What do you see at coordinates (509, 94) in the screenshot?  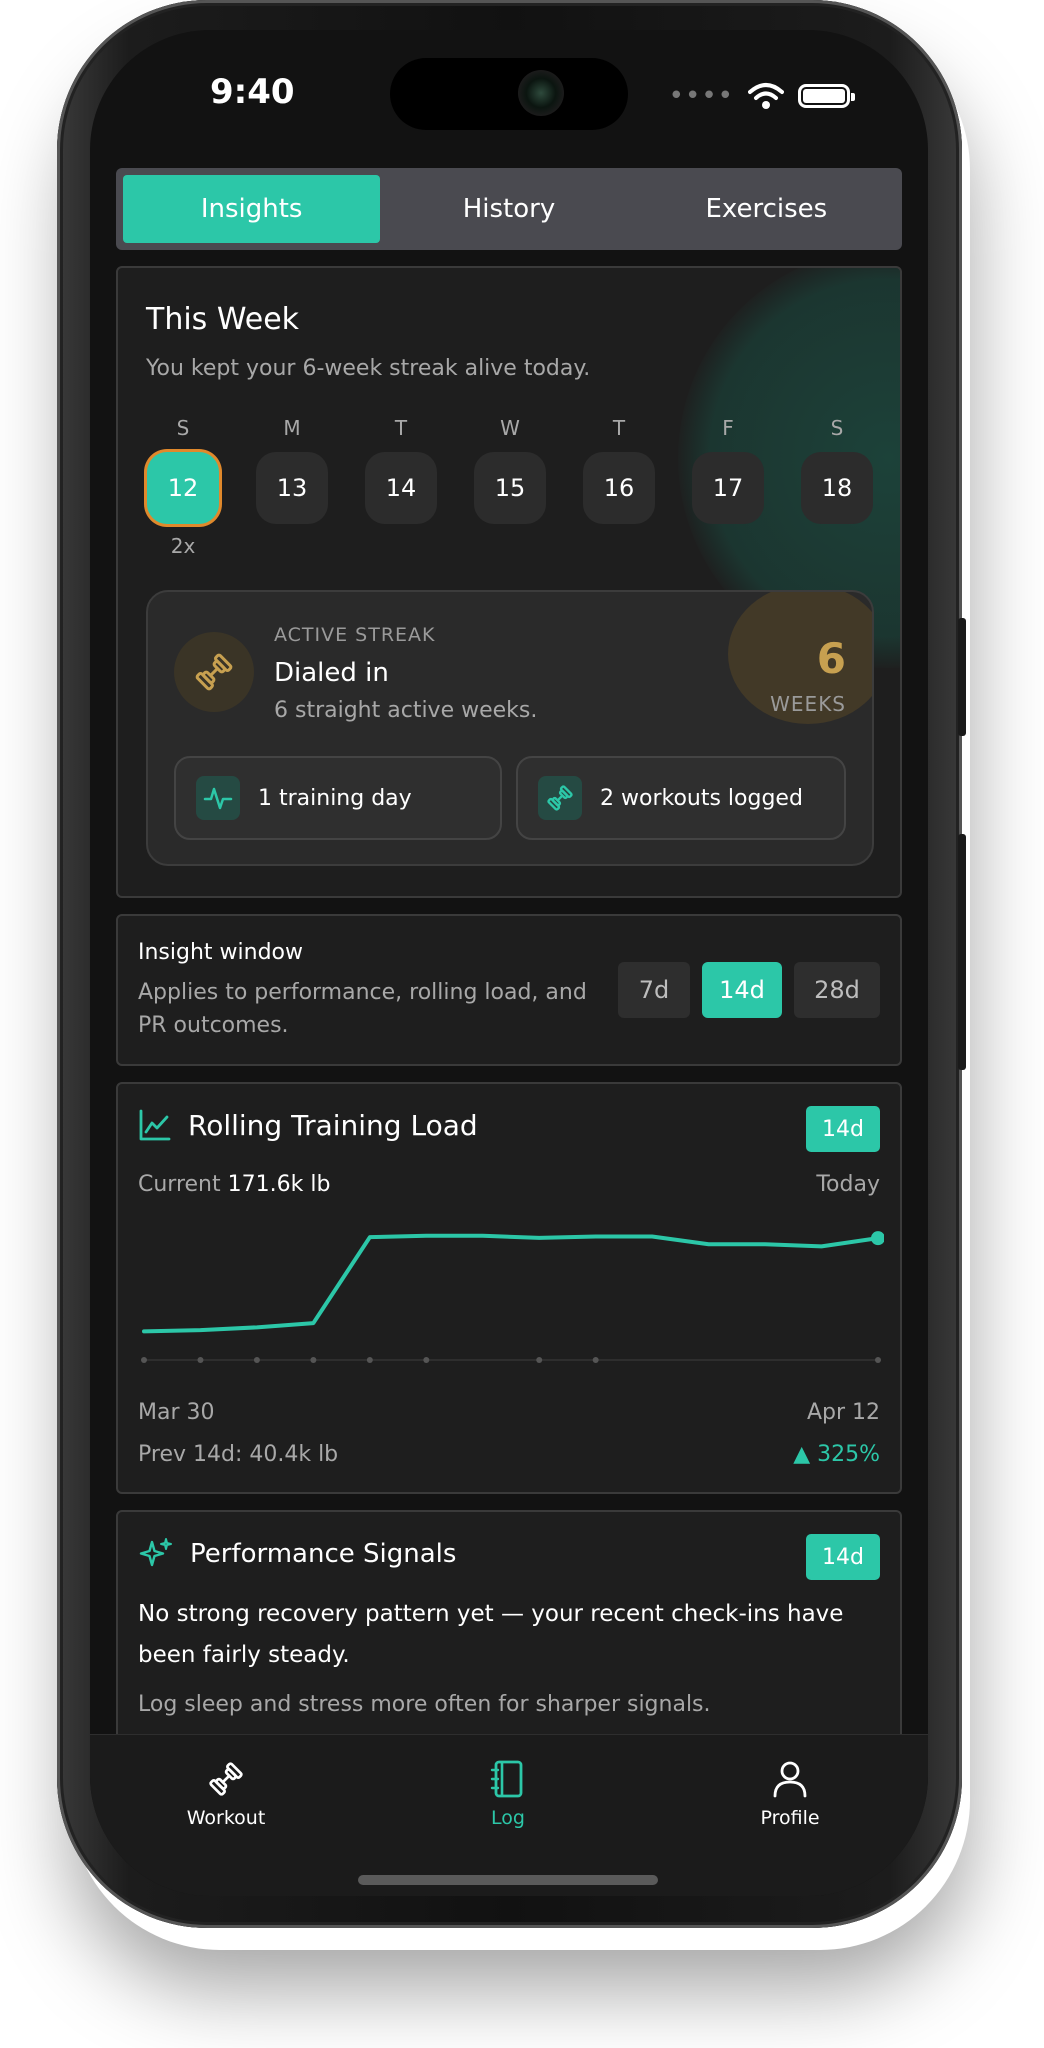 I see `dynamic-island` at bounding box center [509, 94].